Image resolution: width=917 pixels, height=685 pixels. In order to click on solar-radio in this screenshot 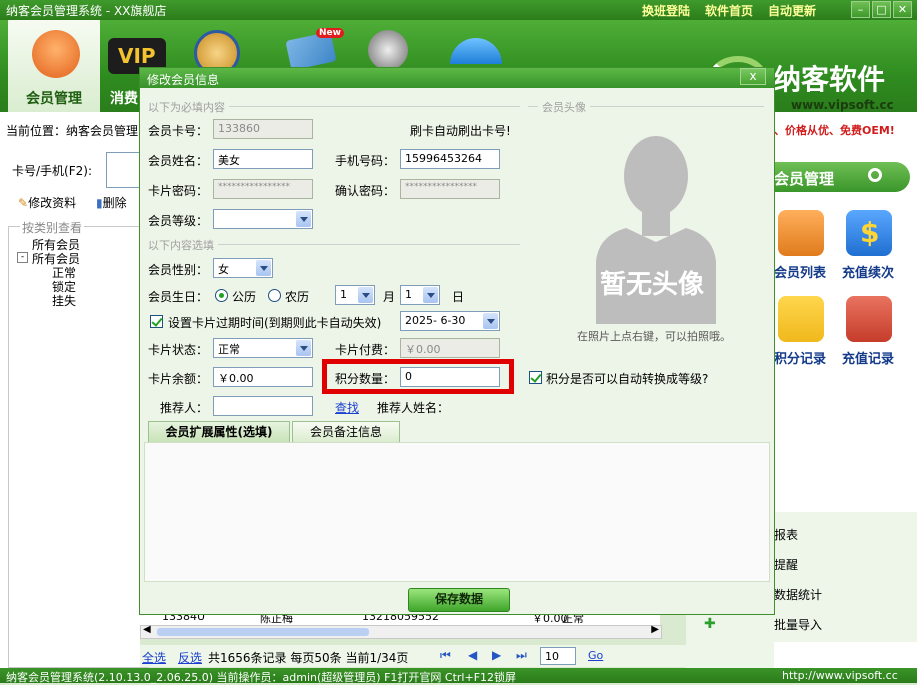, I will do `click(221, 295)`.